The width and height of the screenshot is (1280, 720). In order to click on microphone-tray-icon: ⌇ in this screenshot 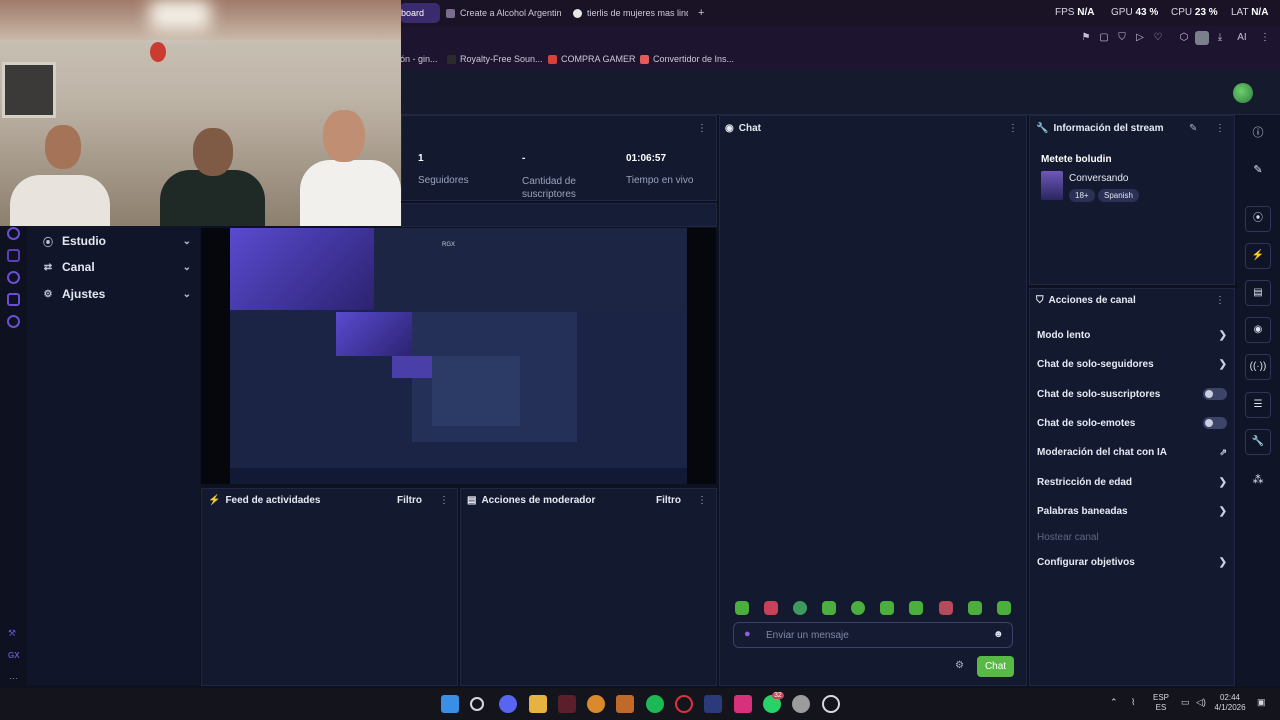, I will do `click(1133, 702)`.